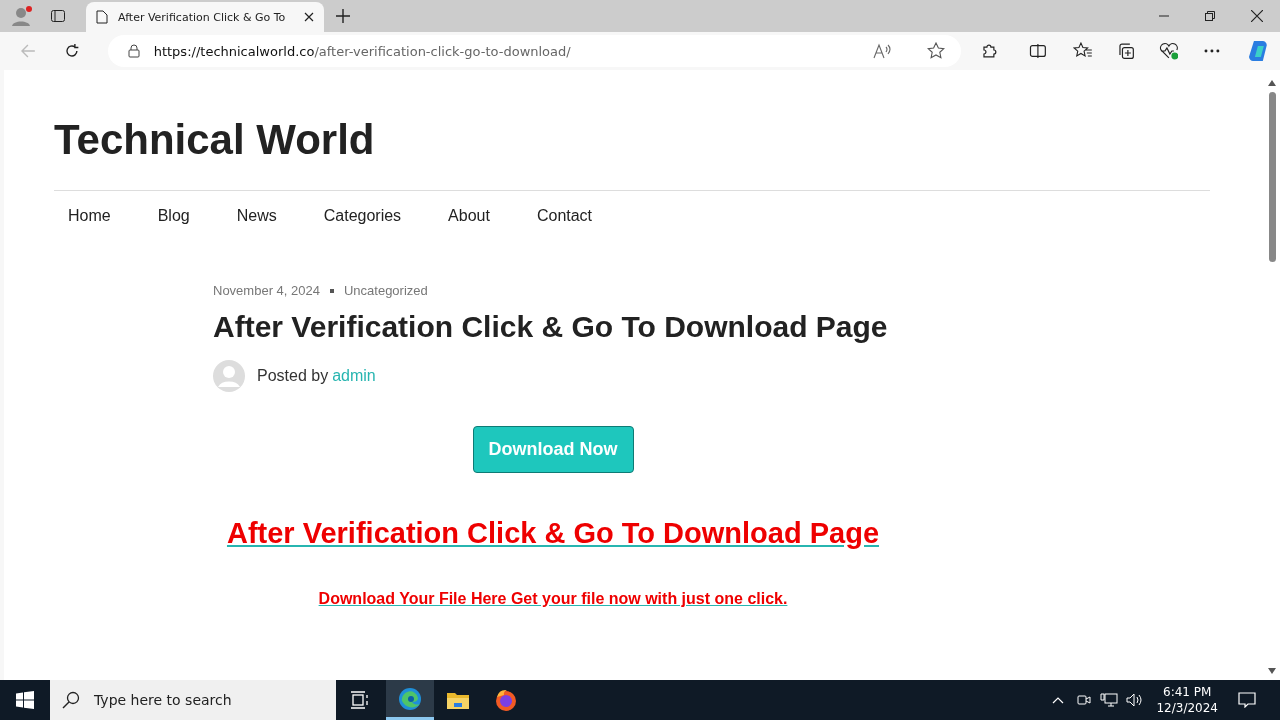 This screenshot has width=1280, height=720. What do you see at coordinates (202, 17) in the screenshot?
I see `tab-title: After Verification Click & Go To` at bounding box center [202, 17].